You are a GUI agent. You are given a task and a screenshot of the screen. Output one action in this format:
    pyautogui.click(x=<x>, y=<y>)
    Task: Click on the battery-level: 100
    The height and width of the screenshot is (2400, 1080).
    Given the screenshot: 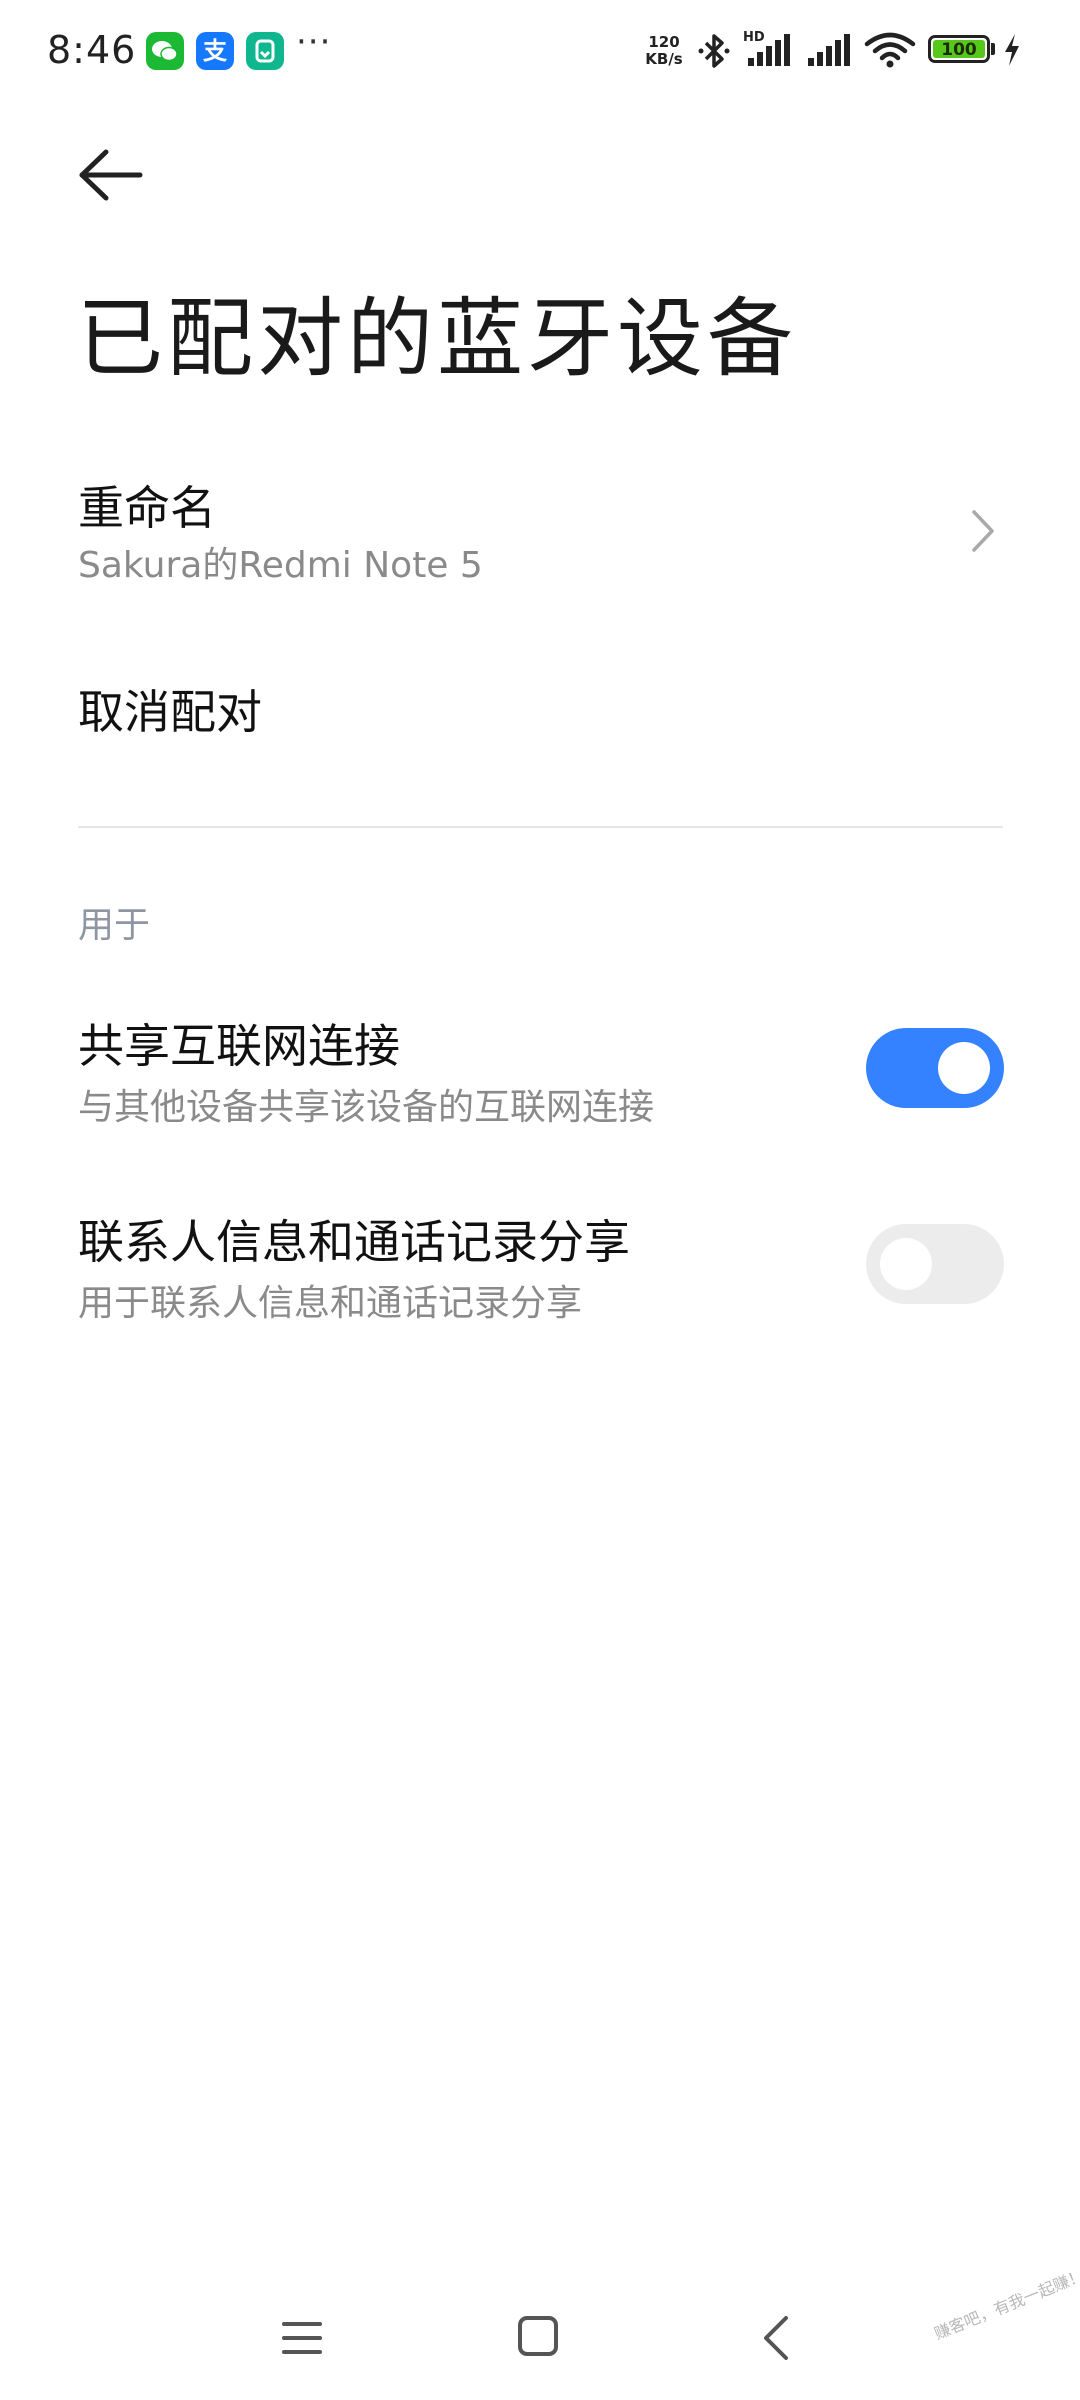 What is the action you would take?
    pyautogui.click(x=959, y=50)
    